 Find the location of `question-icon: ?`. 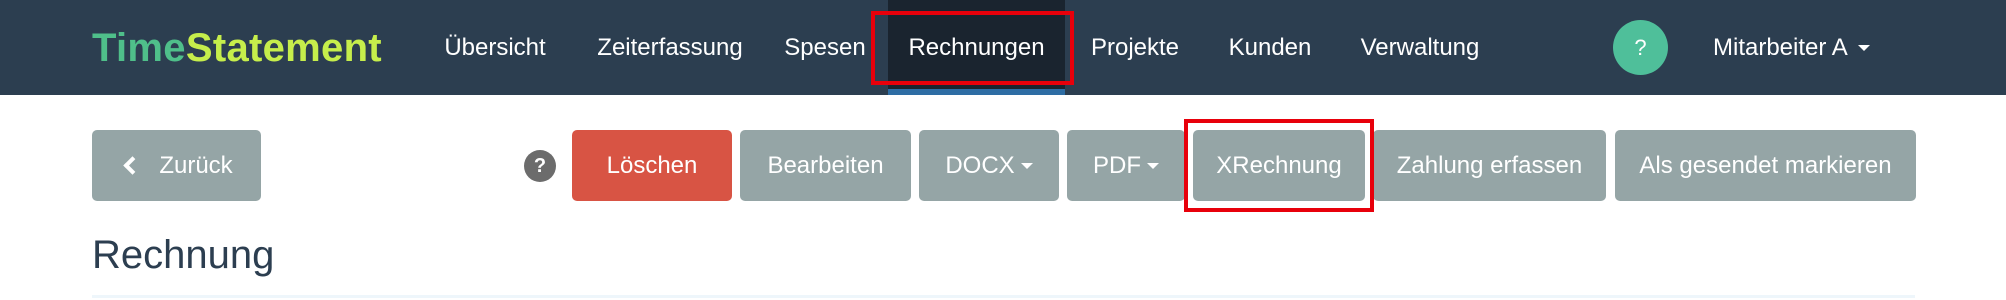

question-icon: ? is located at coordinates (540, 166).